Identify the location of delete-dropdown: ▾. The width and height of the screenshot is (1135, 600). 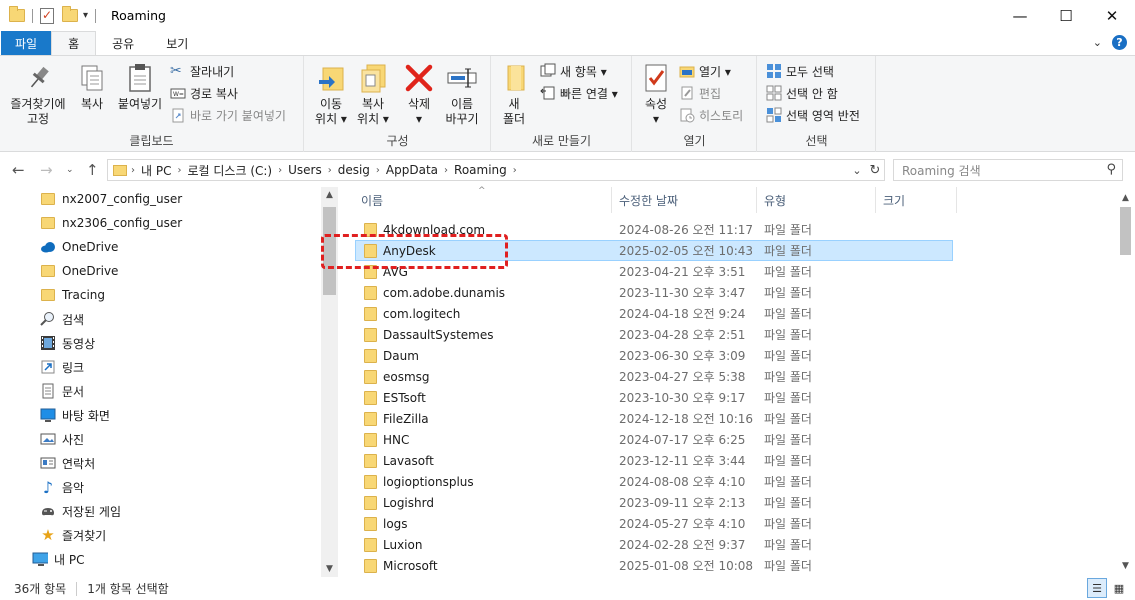
(419, 119).